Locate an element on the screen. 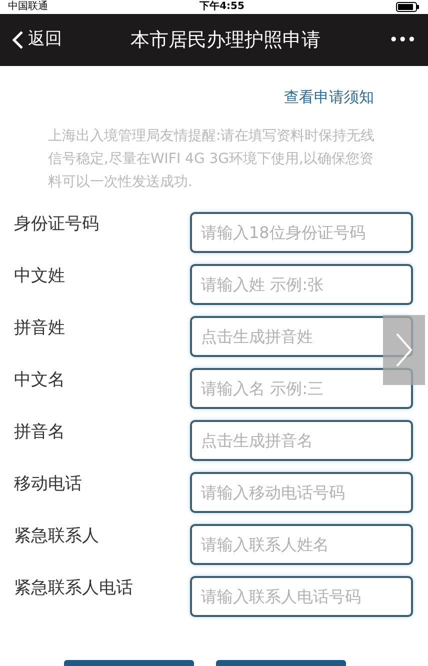 The height and width of the screenshot is (666, 428). back-button: 返回 is located at coordinates (37, 40).